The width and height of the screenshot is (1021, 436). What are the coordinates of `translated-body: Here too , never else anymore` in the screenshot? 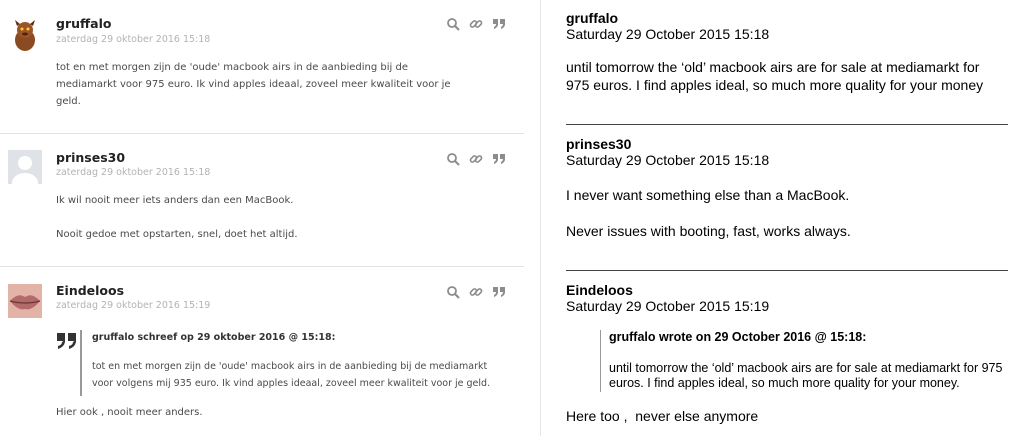 It's located at (786, 416).